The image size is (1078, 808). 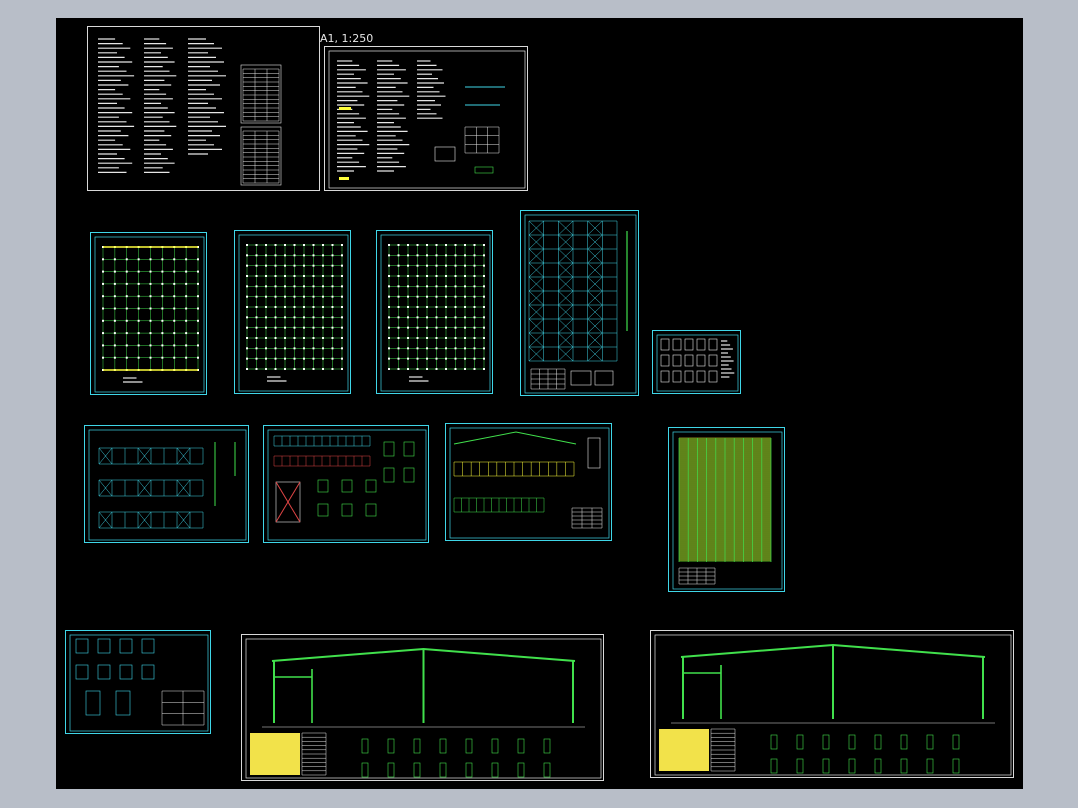 I want to click on anchor-bolt-plan-drawing, so click(x=293, y=313).